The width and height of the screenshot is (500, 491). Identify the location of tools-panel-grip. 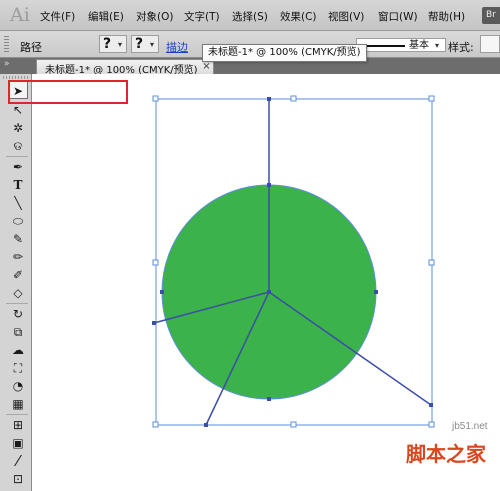
(16, 77).